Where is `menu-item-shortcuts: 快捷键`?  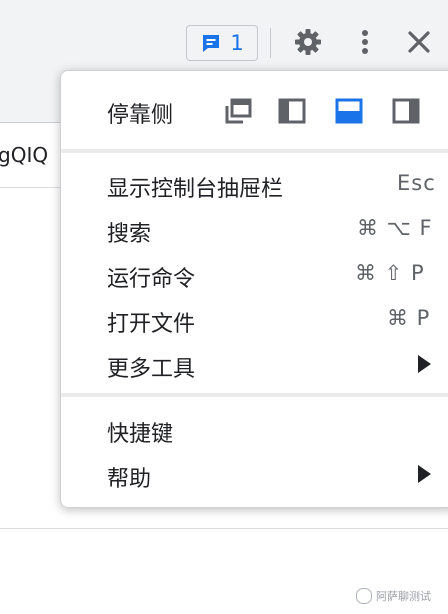
menu-item-shortcuts: 快捷键 is located at coordinates (254, 430).